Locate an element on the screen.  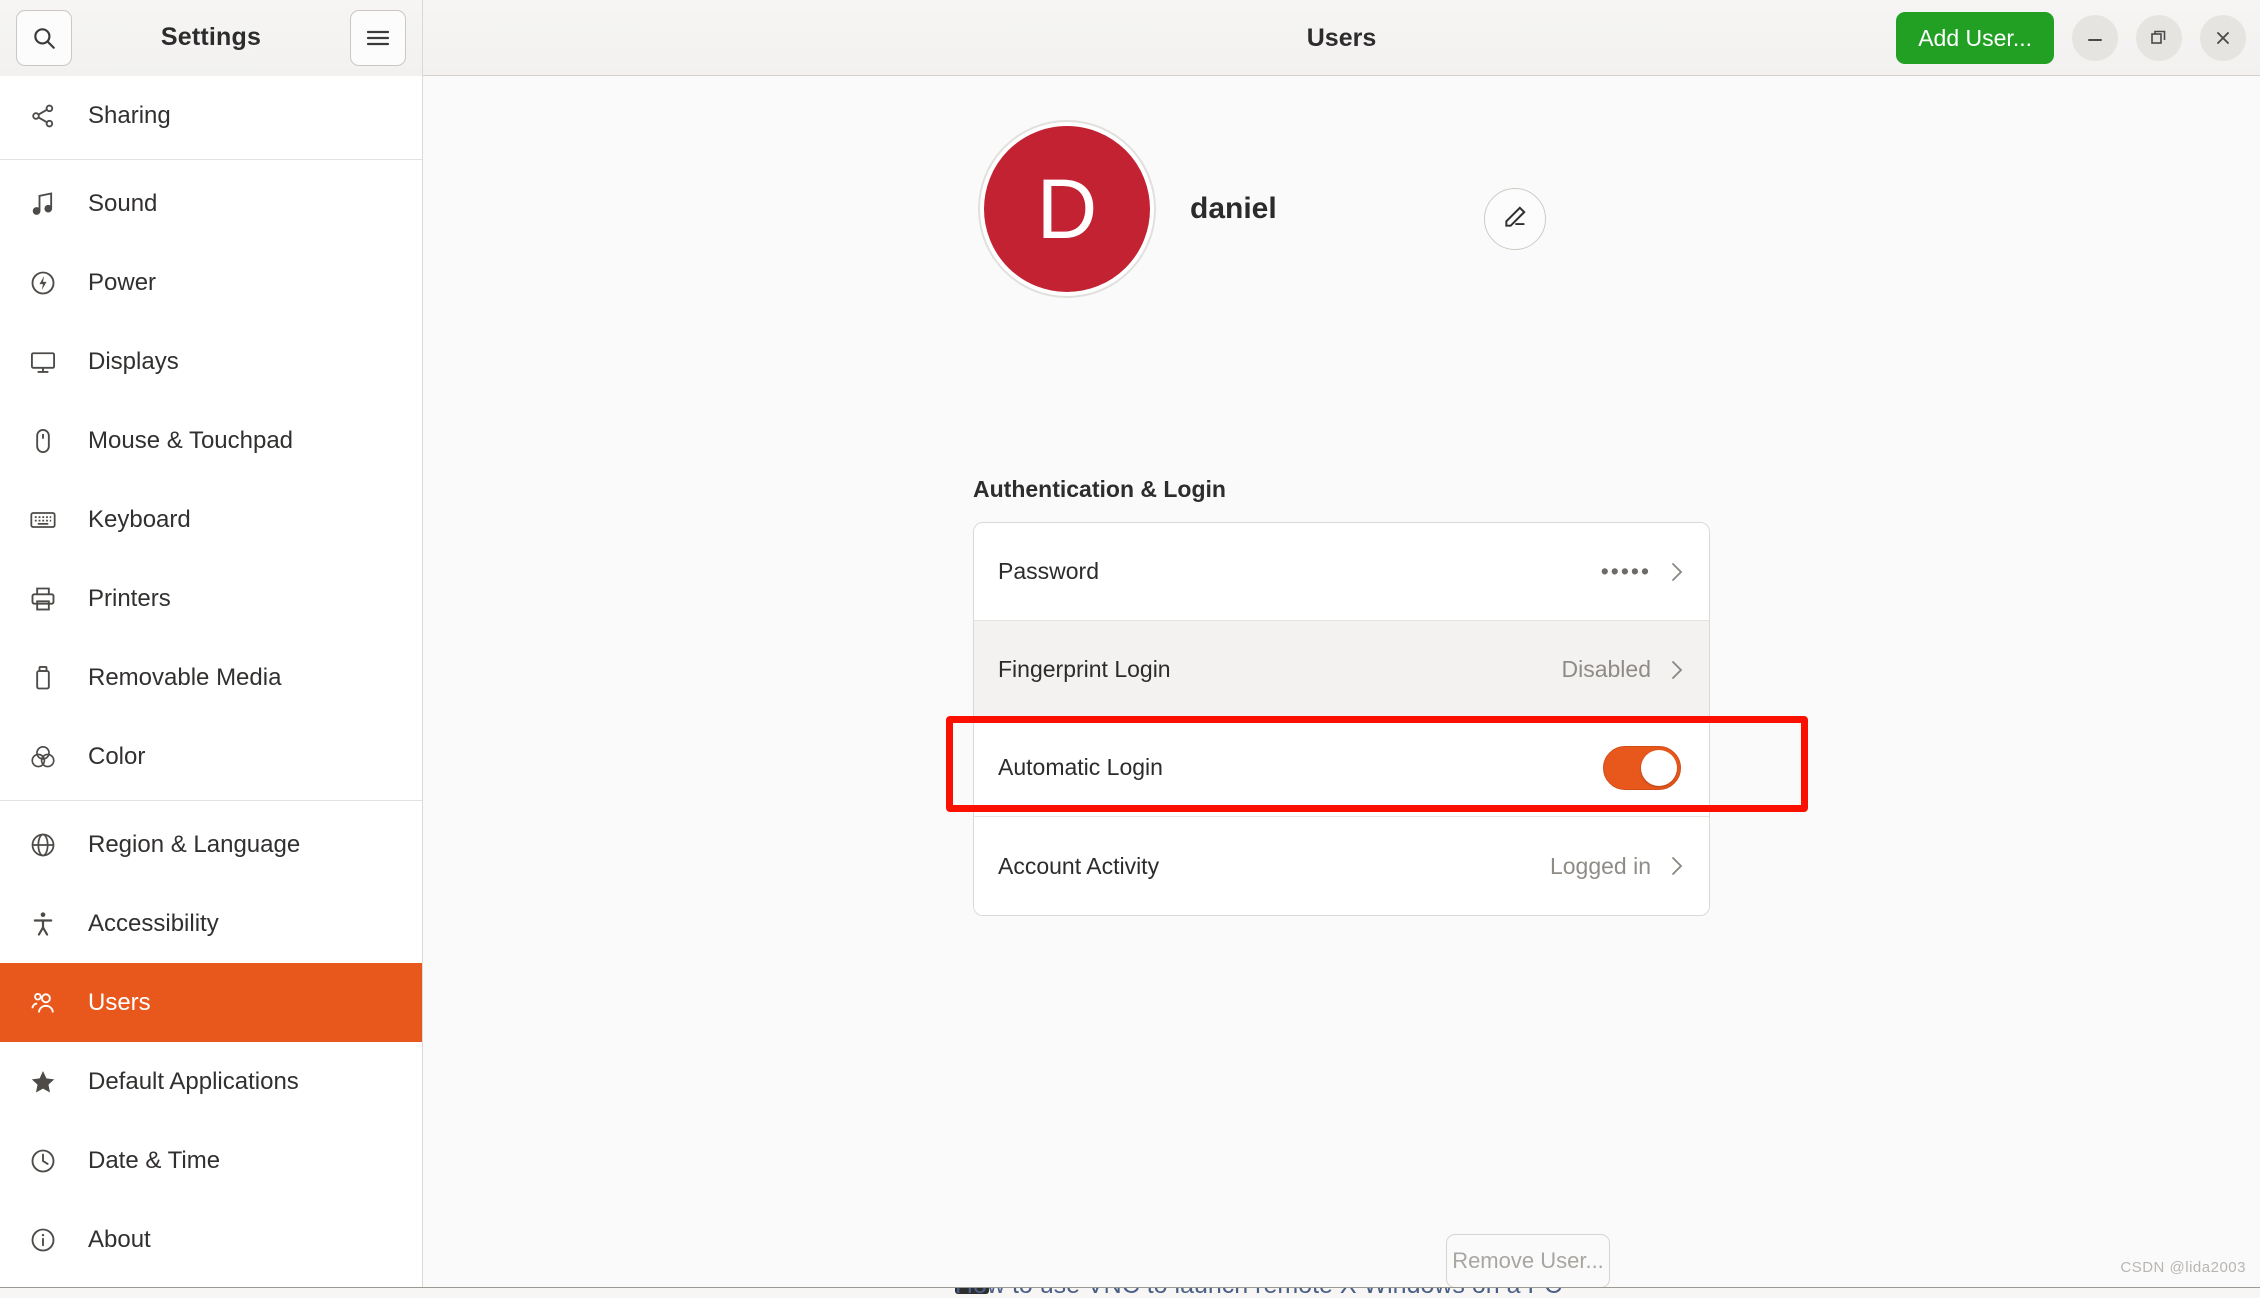
display-icon is located at coordinates (43, 362).